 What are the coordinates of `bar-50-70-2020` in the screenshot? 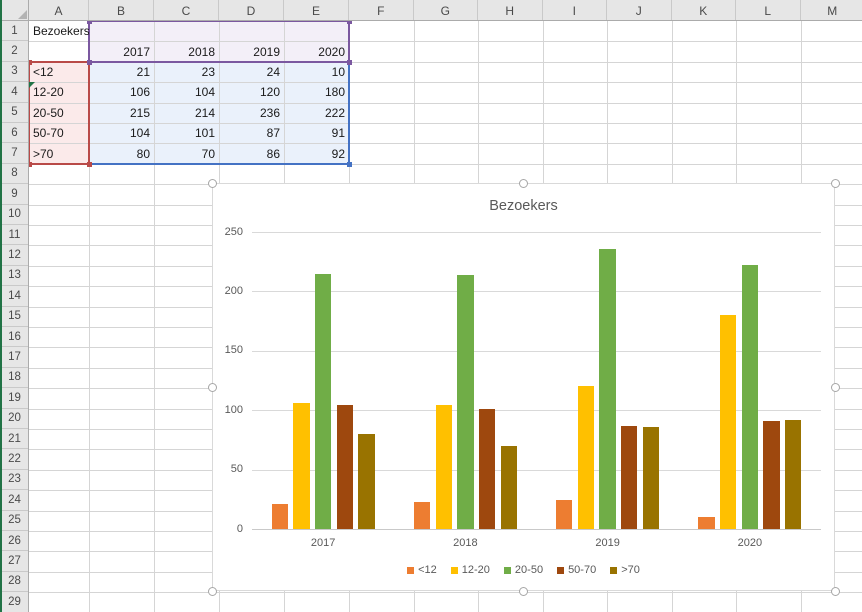 It's located at (771, 474).